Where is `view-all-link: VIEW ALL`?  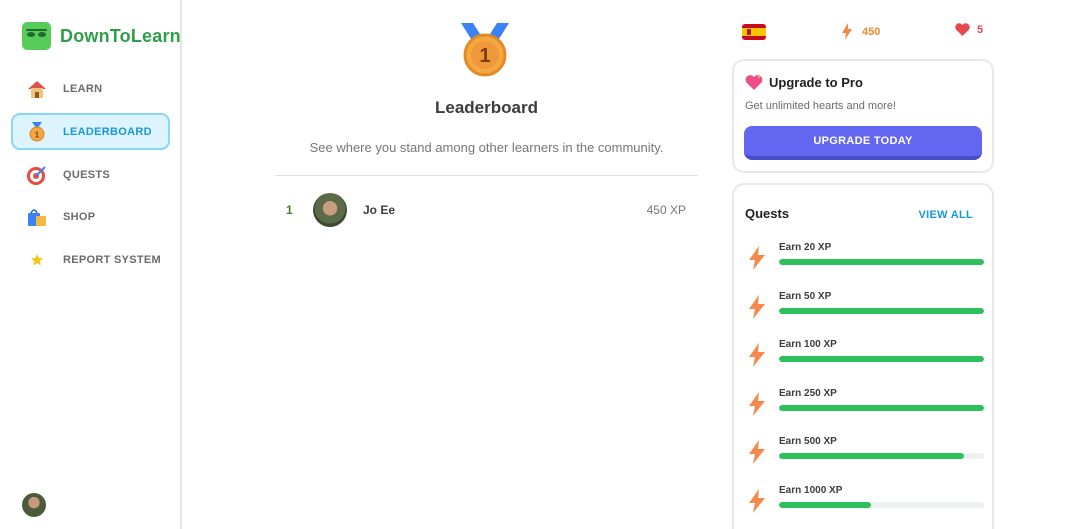
view-all-link: VIEW ALL is located at coordinates (945, 215).